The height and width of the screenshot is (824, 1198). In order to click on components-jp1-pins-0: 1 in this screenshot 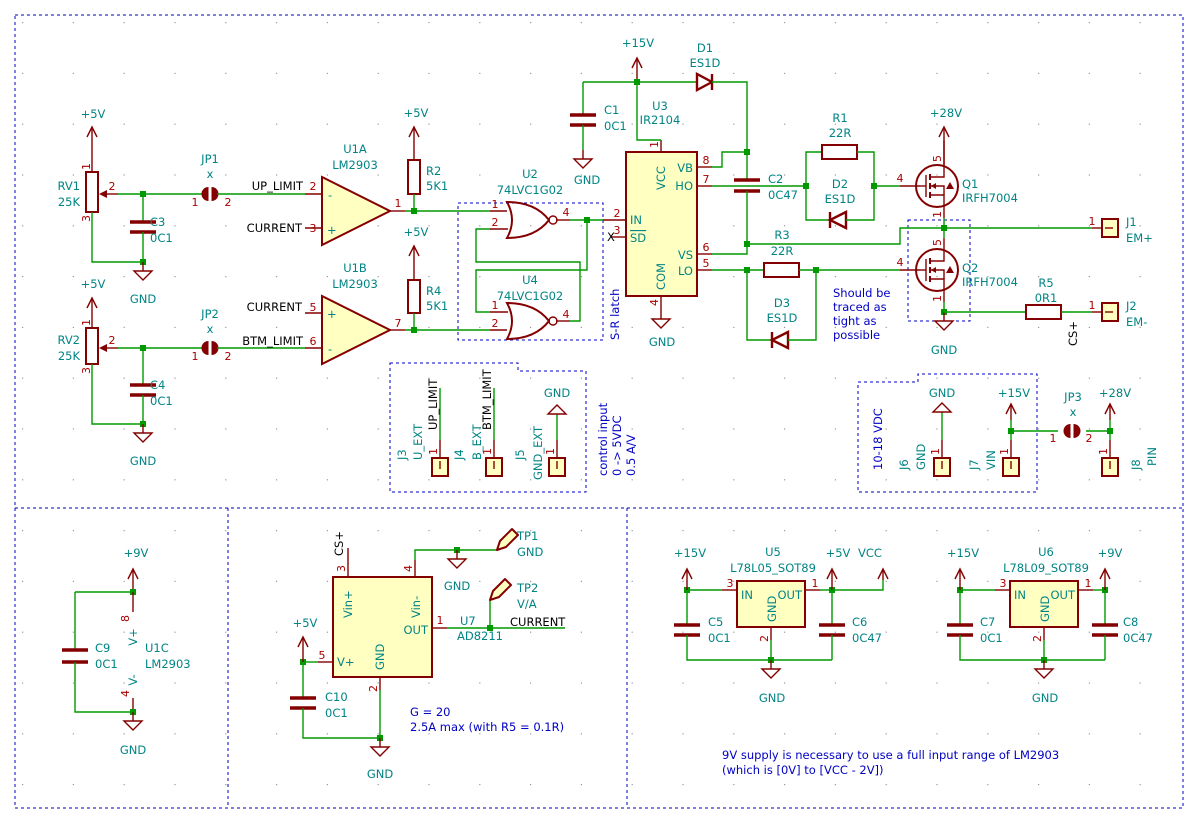, I will do `click(195, 202)`.